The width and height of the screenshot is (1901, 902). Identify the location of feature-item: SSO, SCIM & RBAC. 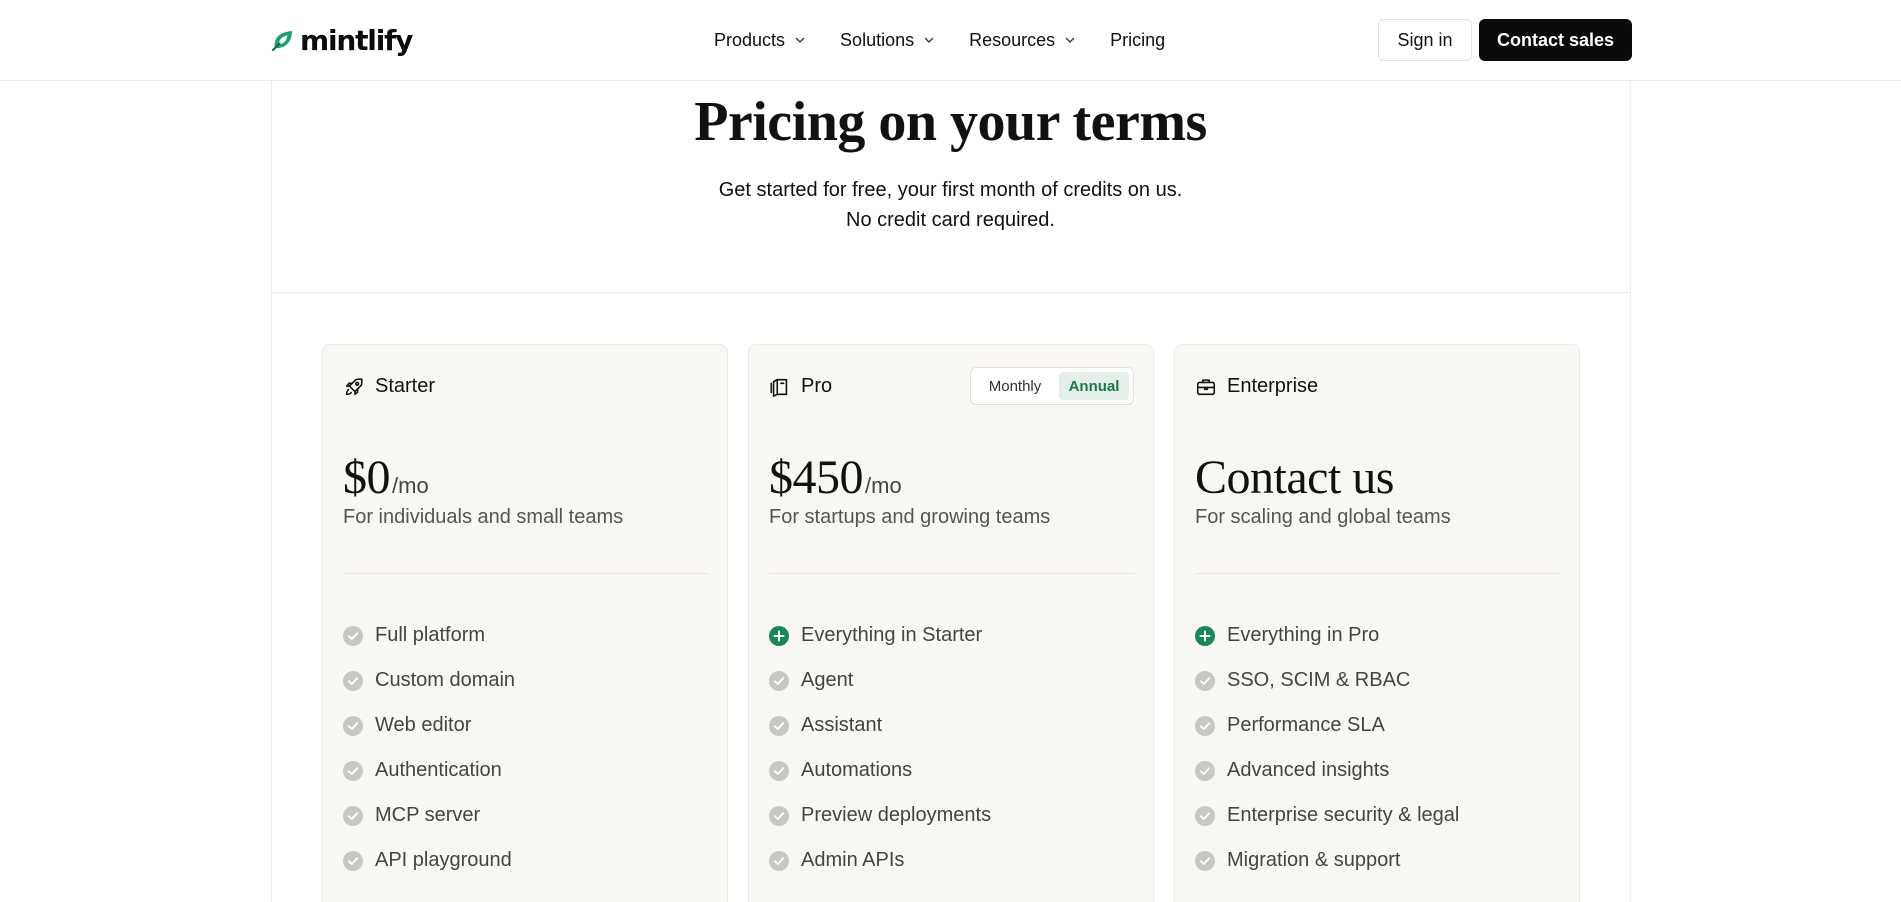
(1327, 680).